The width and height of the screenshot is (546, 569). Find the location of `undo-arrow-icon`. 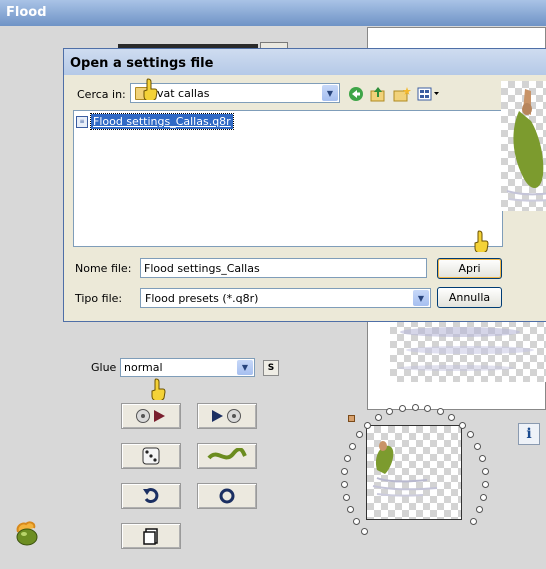

undo-arrow-icon is located at coordinates (151, 496).